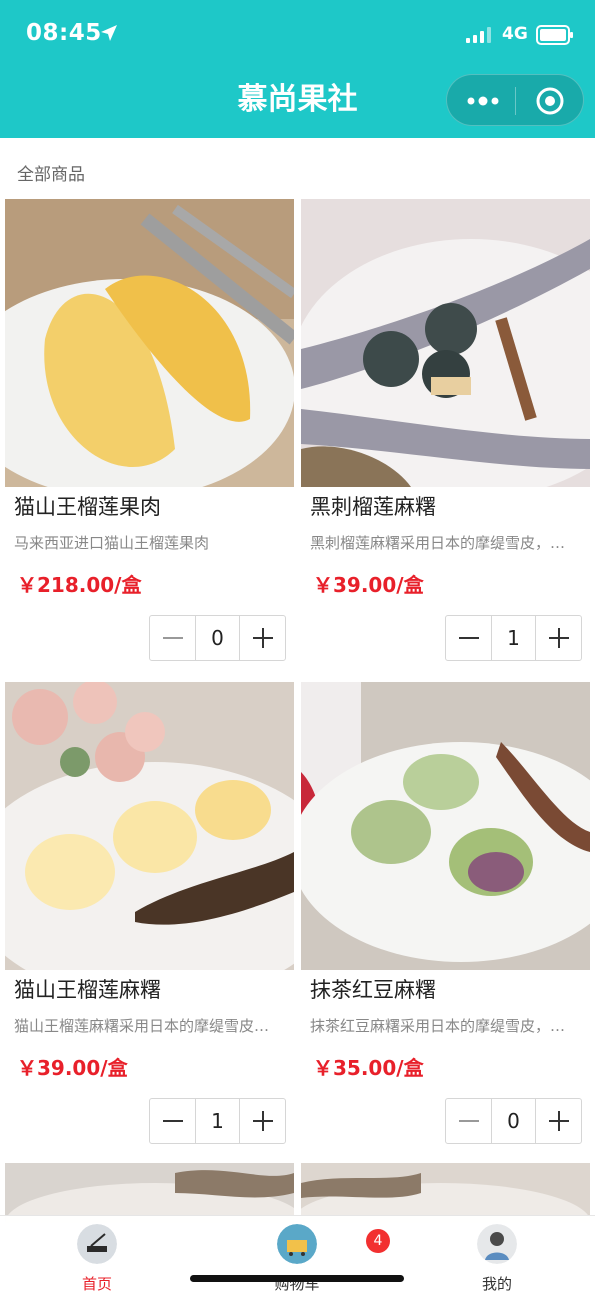 The image size is (595, 1291). I want to click on tab-home: 首页, so click(97, 1253).